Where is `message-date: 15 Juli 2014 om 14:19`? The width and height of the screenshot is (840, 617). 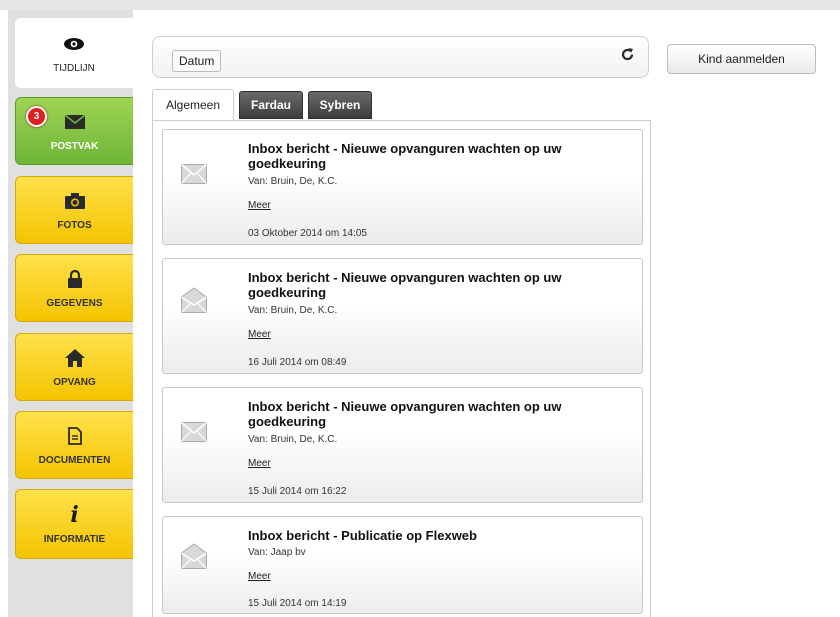
message-date: 15 Juli 2014 om 14:19 is located at coordinates (297, 603).